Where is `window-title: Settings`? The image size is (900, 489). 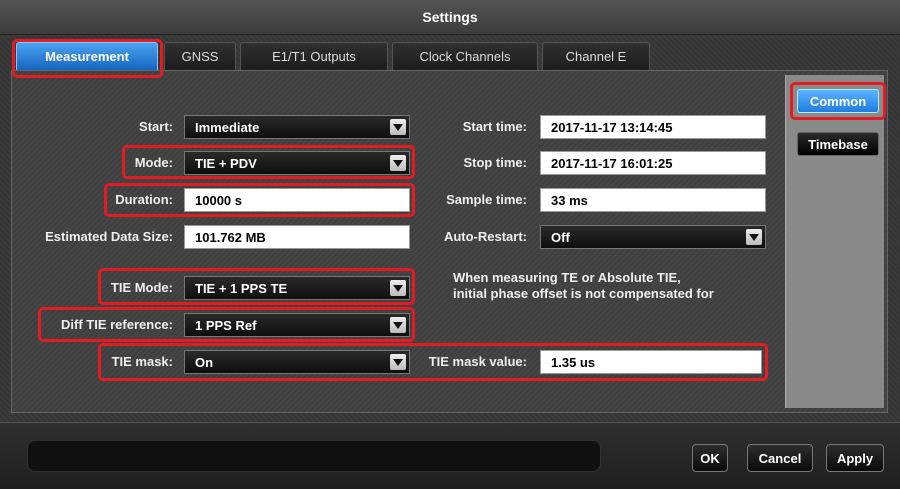
window-title: Settings is located at coordinates (450, 17).